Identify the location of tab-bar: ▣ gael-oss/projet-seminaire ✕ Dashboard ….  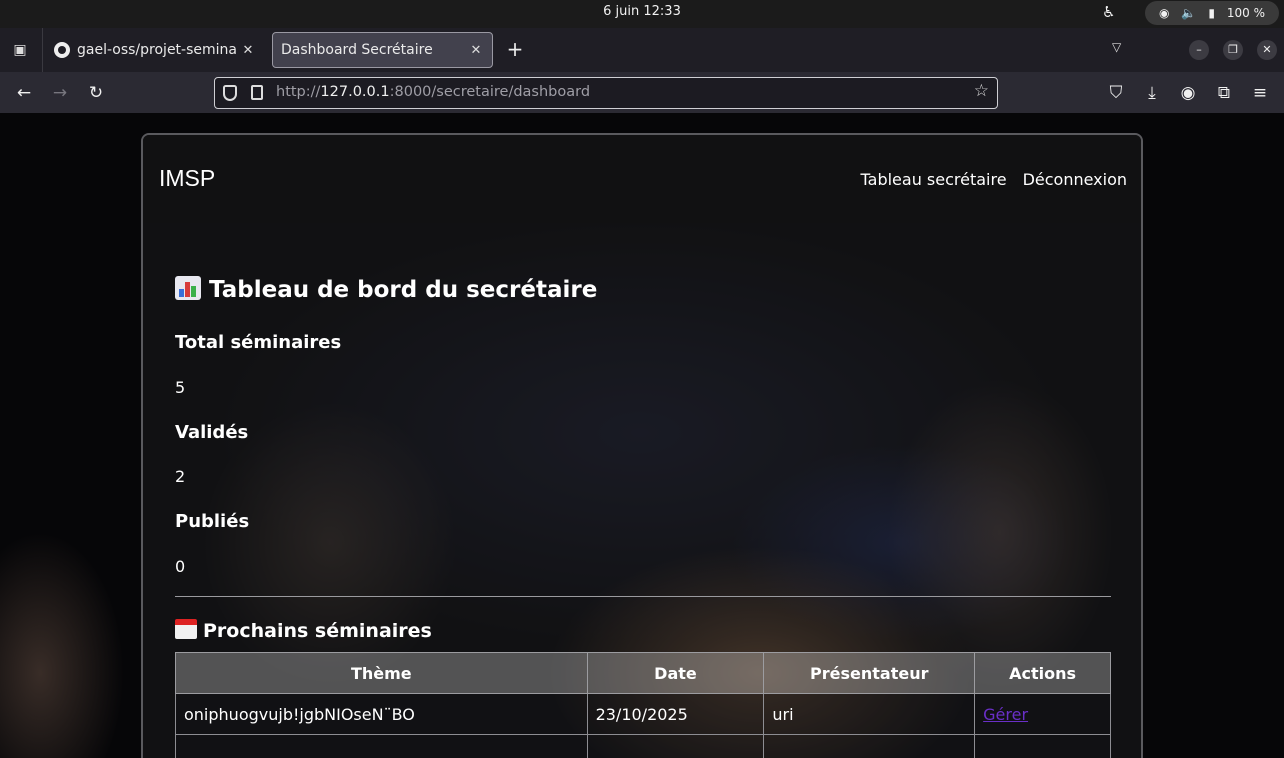
(642, 50).